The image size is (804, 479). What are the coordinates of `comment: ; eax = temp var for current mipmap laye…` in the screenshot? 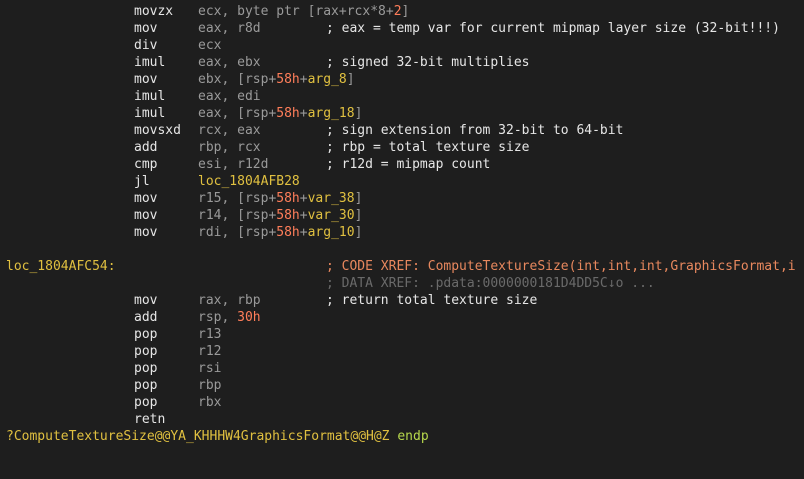 It's located at (553, 28).